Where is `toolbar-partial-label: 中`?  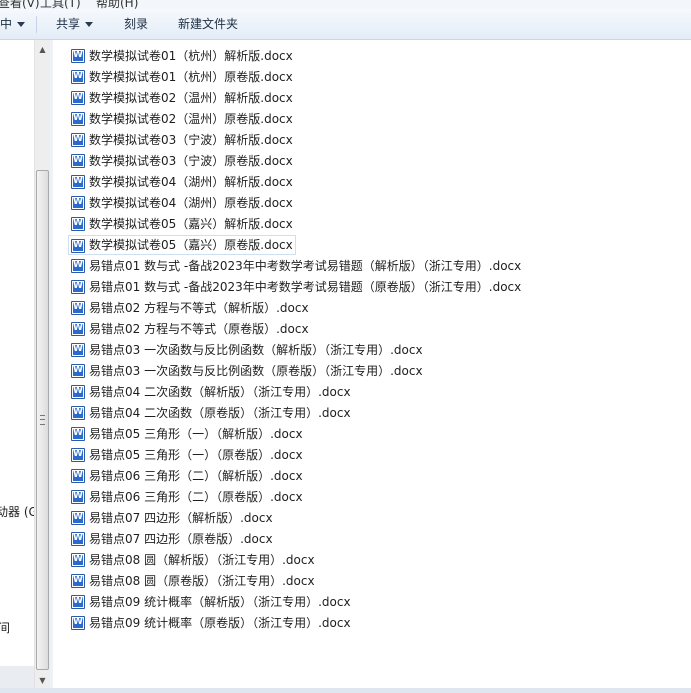 toolbar-partial-label: 中 is located at coordinates (6, 24).